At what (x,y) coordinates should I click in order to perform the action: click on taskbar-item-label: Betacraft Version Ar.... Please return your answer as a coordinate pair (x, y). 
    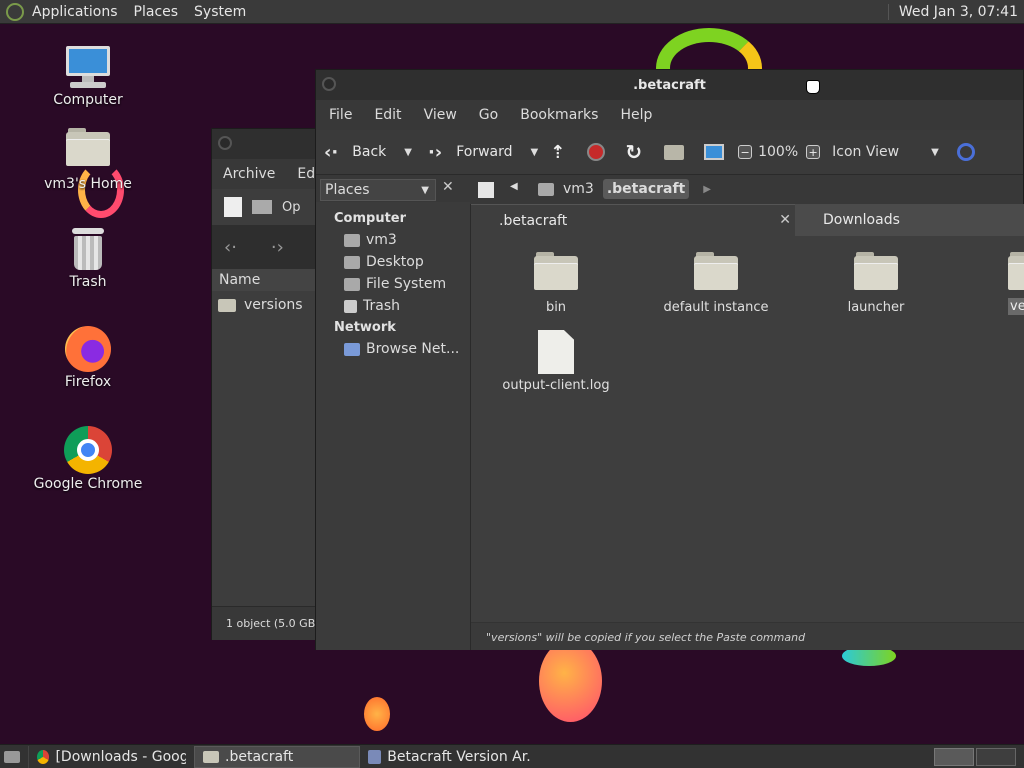
    Looking at the image, I should click on (459, 756).